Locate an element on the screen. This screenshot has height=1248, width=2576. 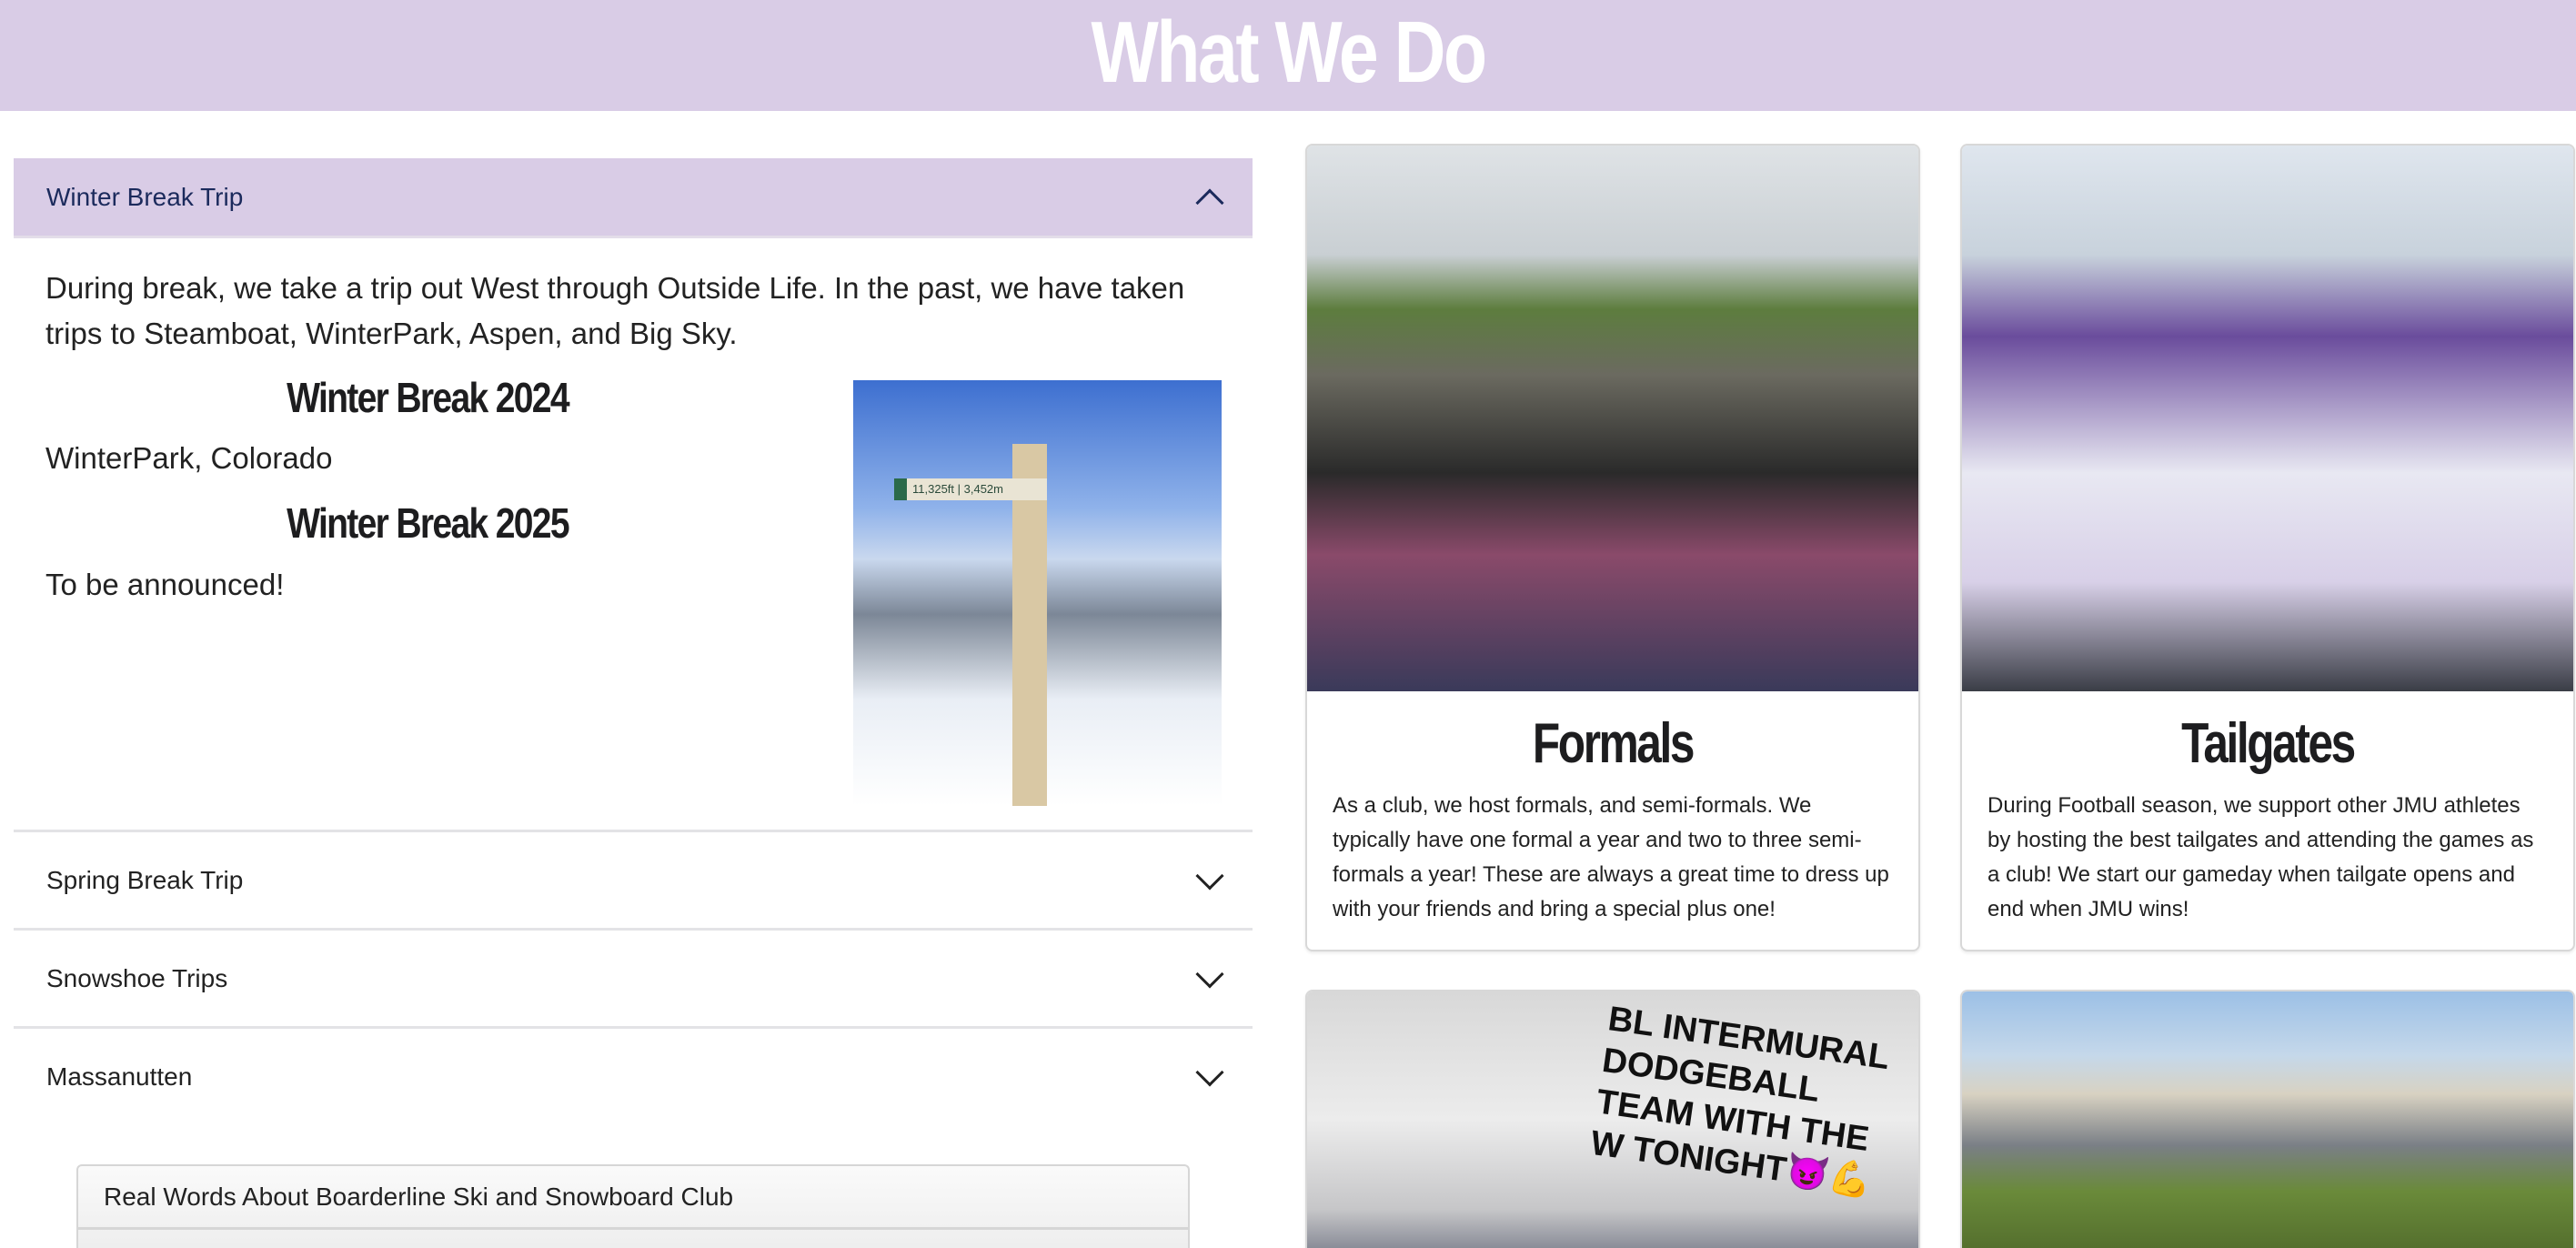
accordion-item-snowshoe: Snowshoe Trips is located at coordinates (633, 977).